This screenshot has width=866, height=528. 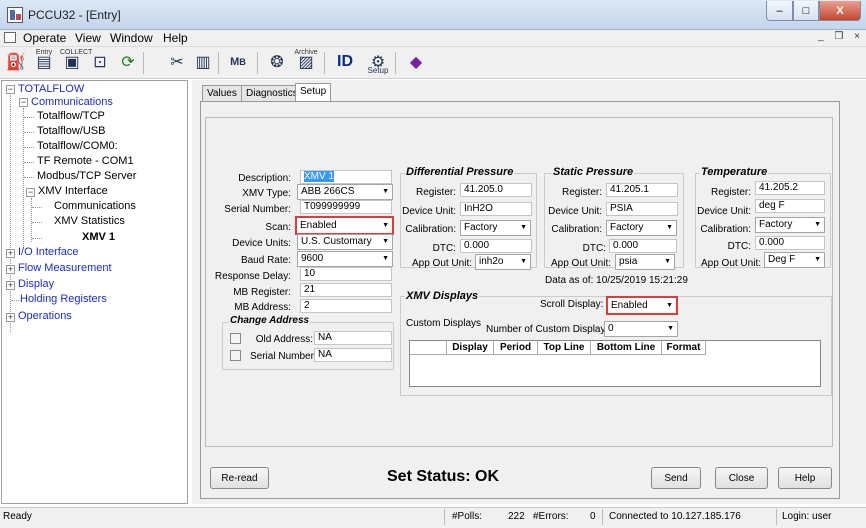 What do you see at coordinates (65, 268) in the screenshot?
I see `tree-item-flow-measurement: Flow Measurement` at bounding box center [65, 268].